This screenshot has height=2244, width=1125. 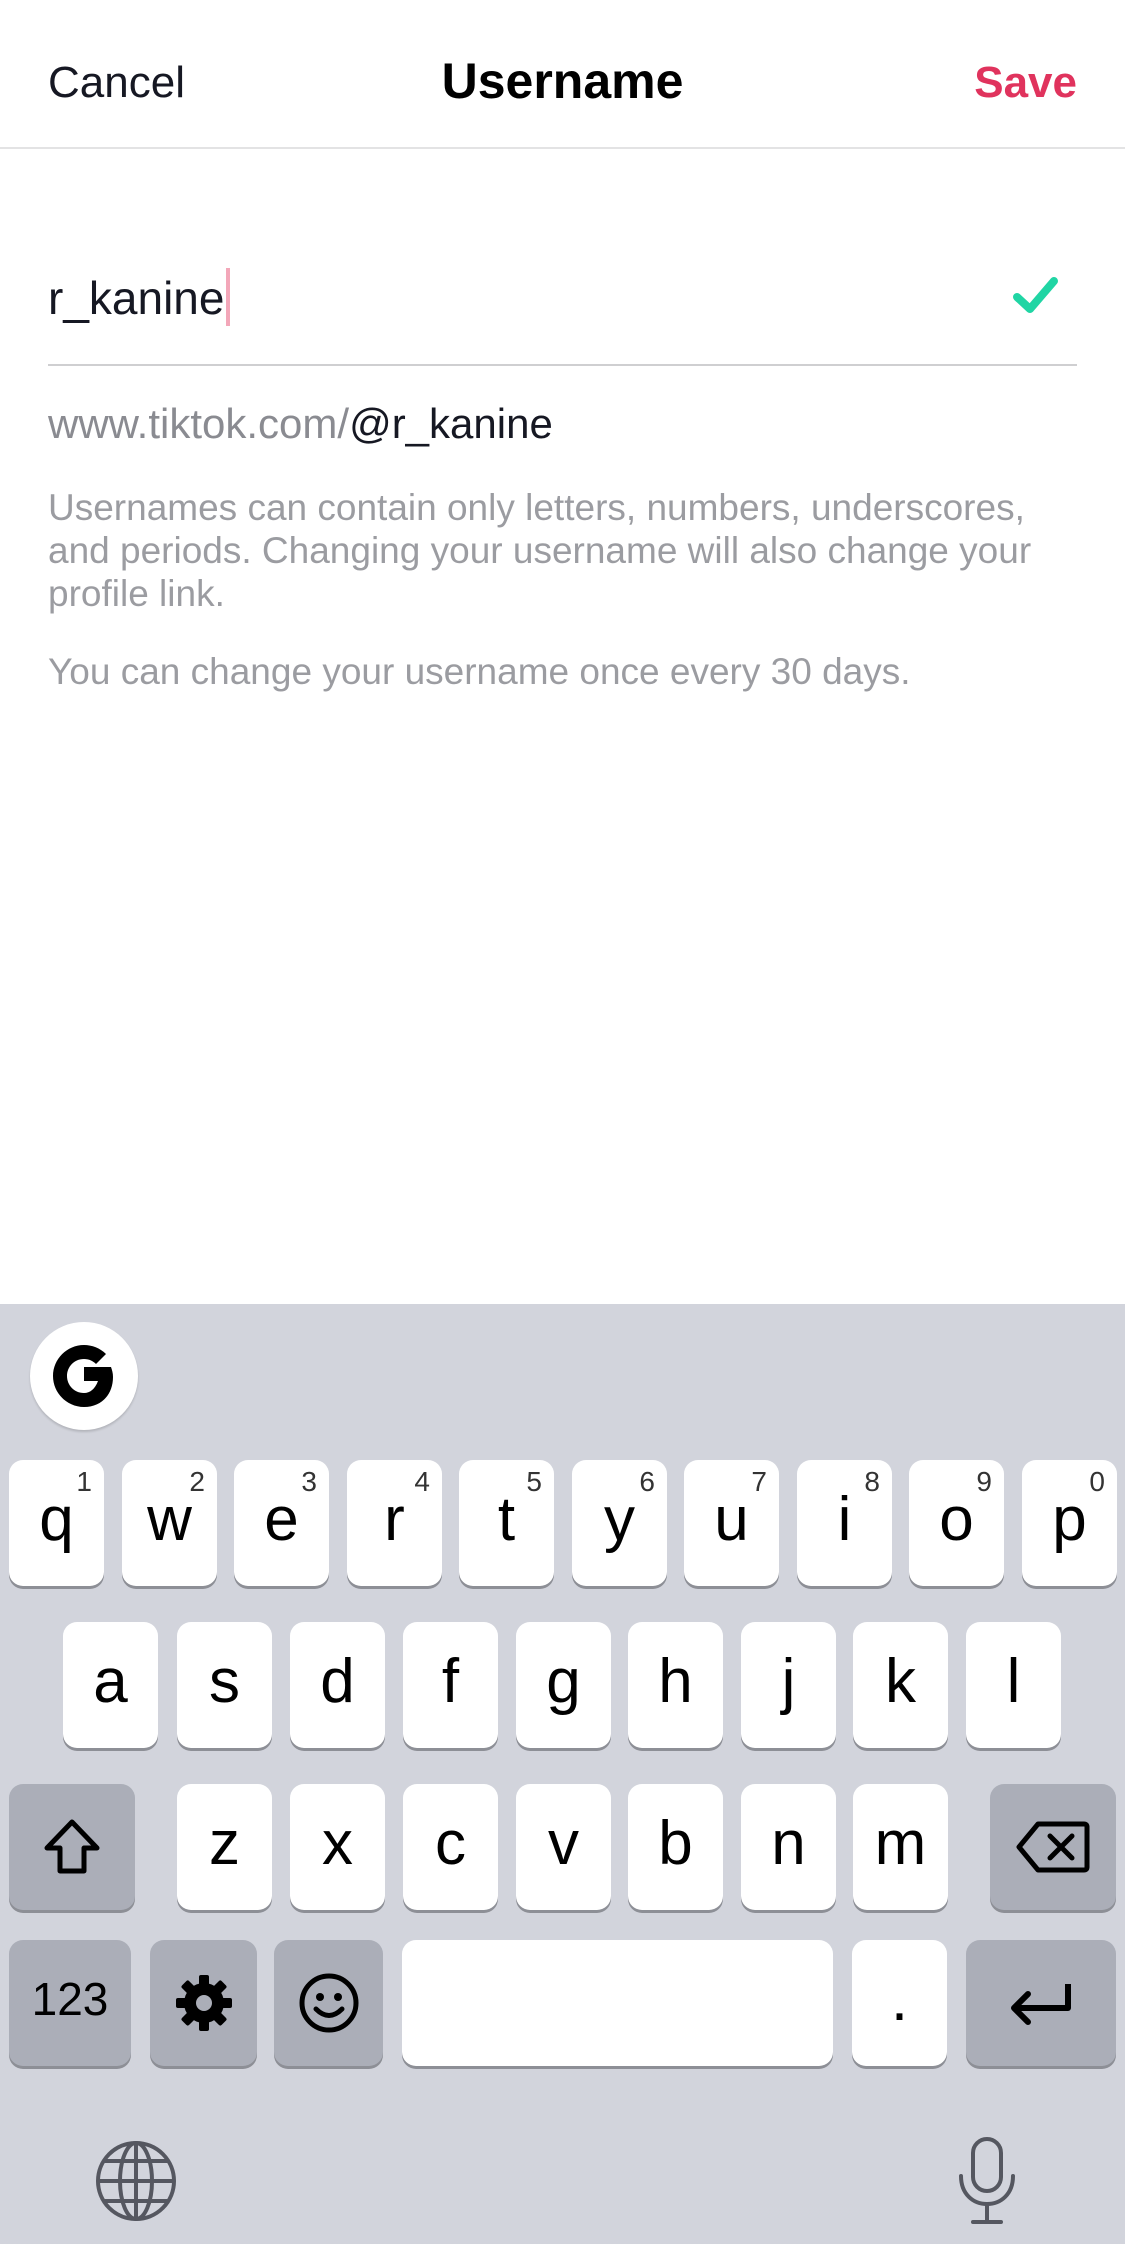 What do you see at coordinates (110, 1681) in the screenshot?
I see `key-label: a` at bounding box center [110, 1681].